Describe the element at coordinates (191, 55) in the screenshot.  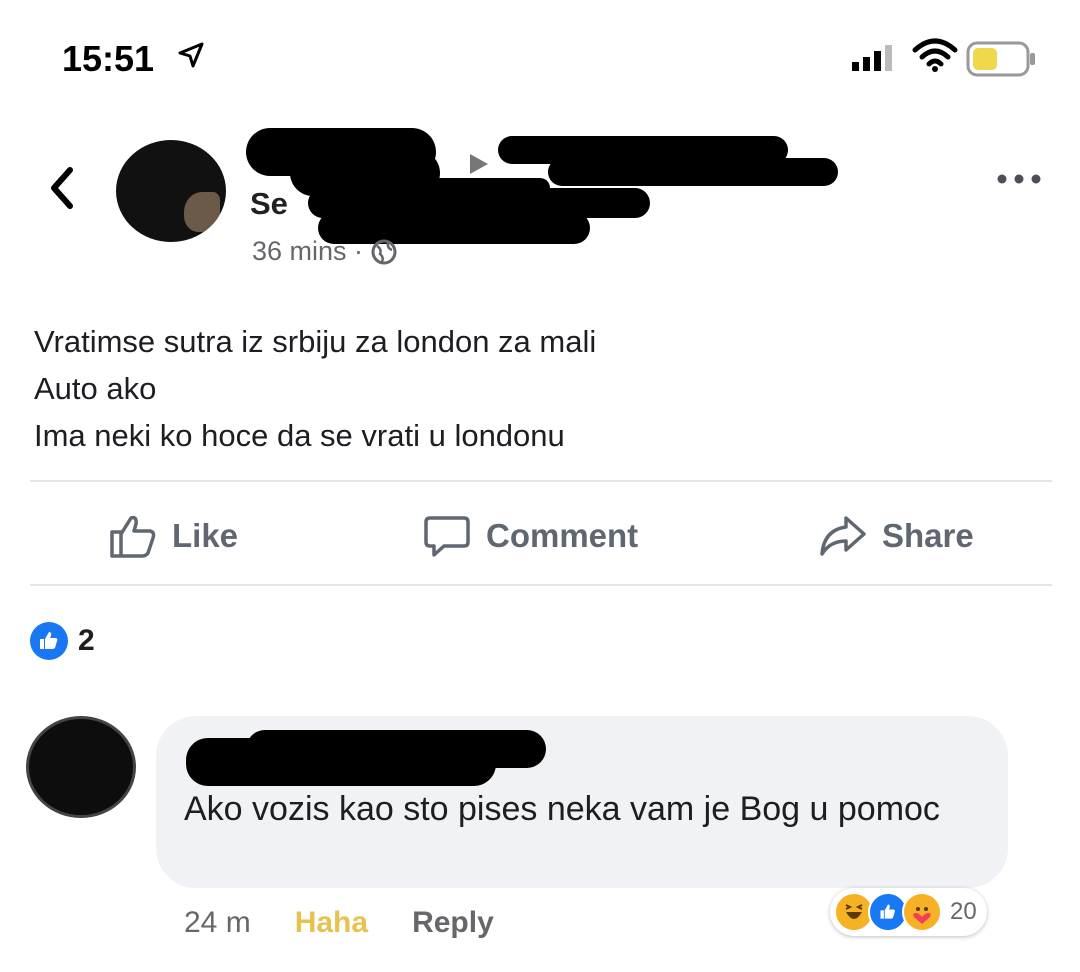
I see `location-arrow-icon` at that location.